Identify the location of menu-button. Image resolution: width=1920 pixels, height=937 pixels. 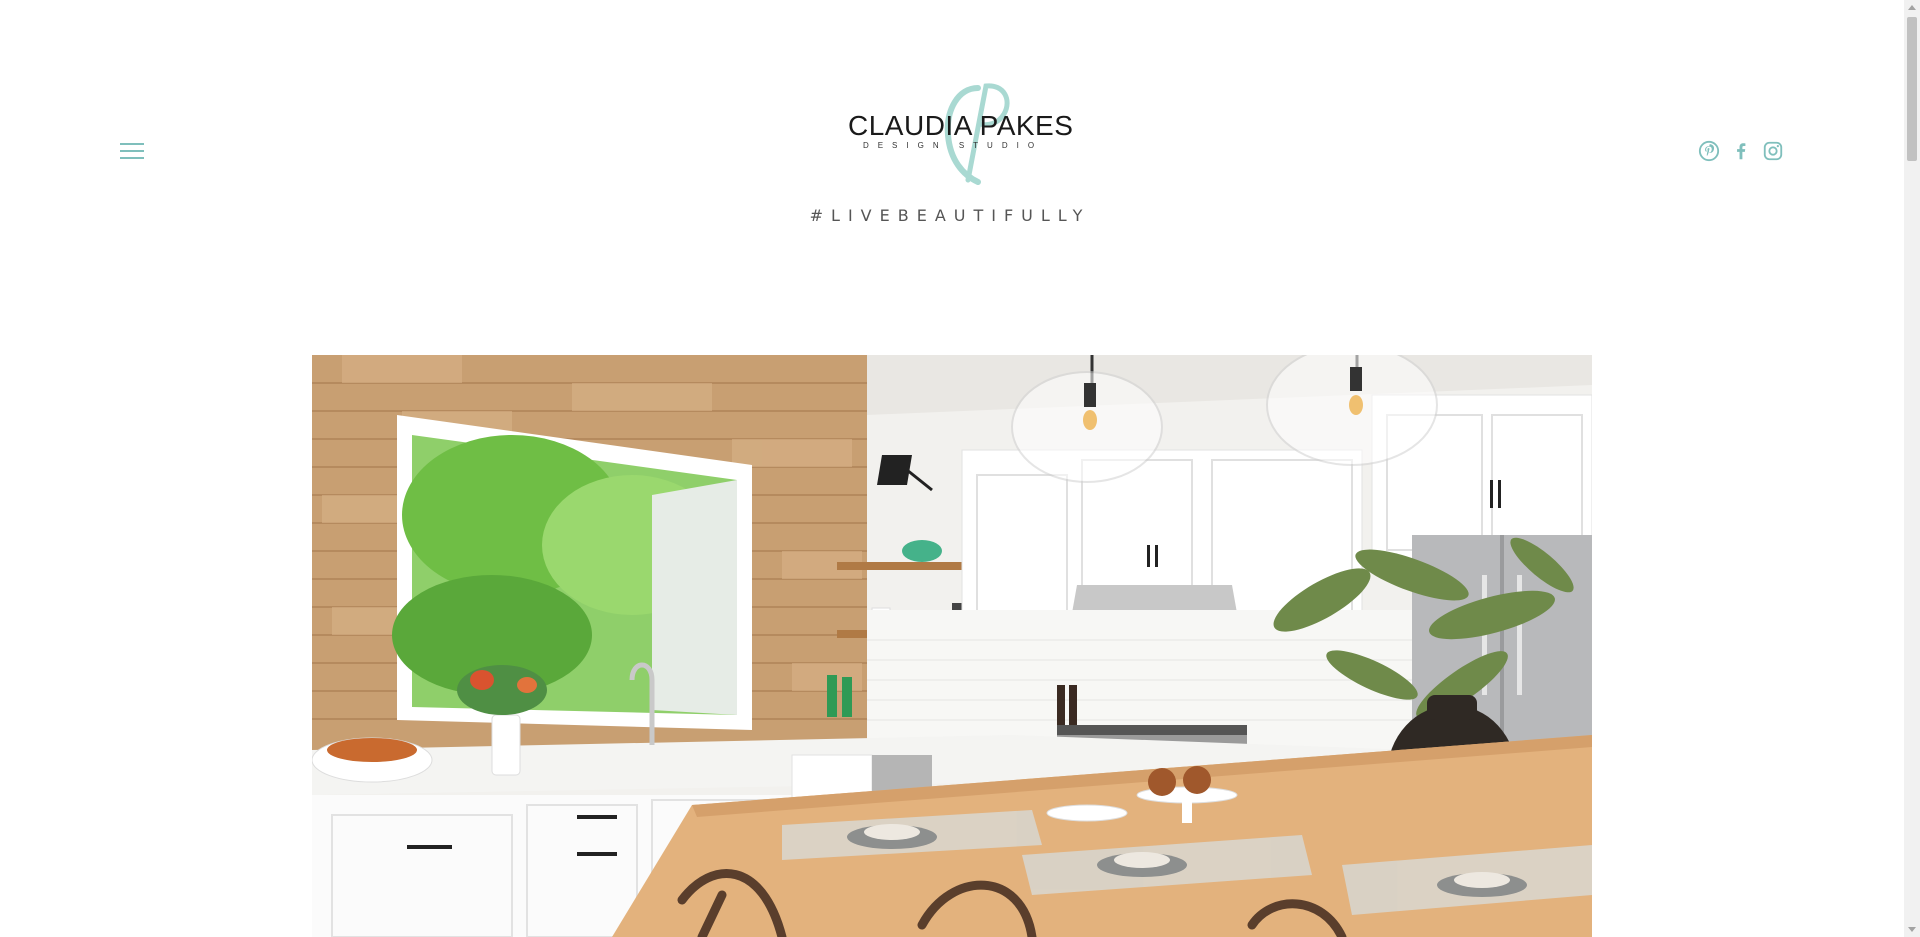
(133, 152).